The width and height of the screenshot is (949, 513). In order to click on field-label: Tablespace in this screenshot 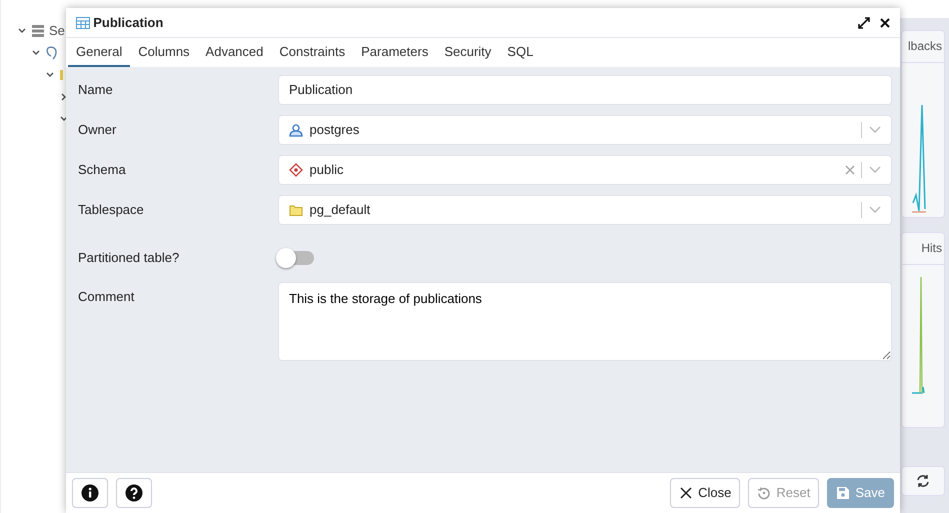, I will do `click(111, 210)`.